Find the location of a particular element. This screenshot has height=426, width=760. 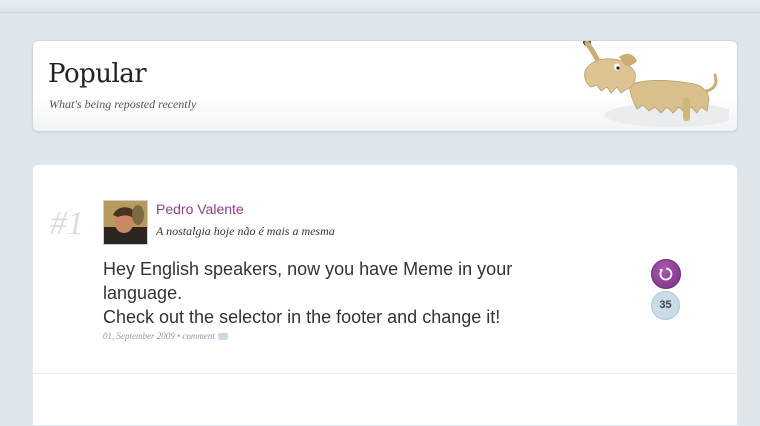

comment-icon is located at coordinates (222, 337).